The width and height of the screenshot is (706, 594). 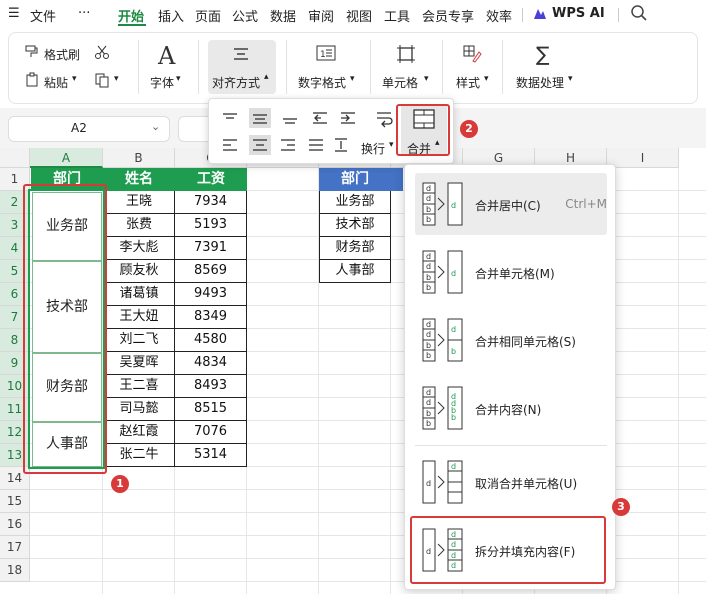 What do you see at coordinates (317, 134) in the screenshot?
I see `align-buttons-icon` at bounding box center [317, 134].